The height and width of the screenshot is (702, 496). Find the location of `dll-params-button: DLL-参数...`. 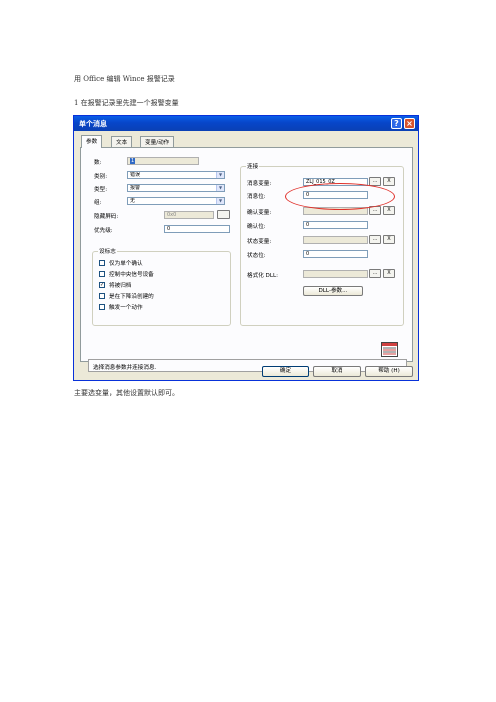

dll-params-button: DLL-参数... is located at coordinates (333, 291).